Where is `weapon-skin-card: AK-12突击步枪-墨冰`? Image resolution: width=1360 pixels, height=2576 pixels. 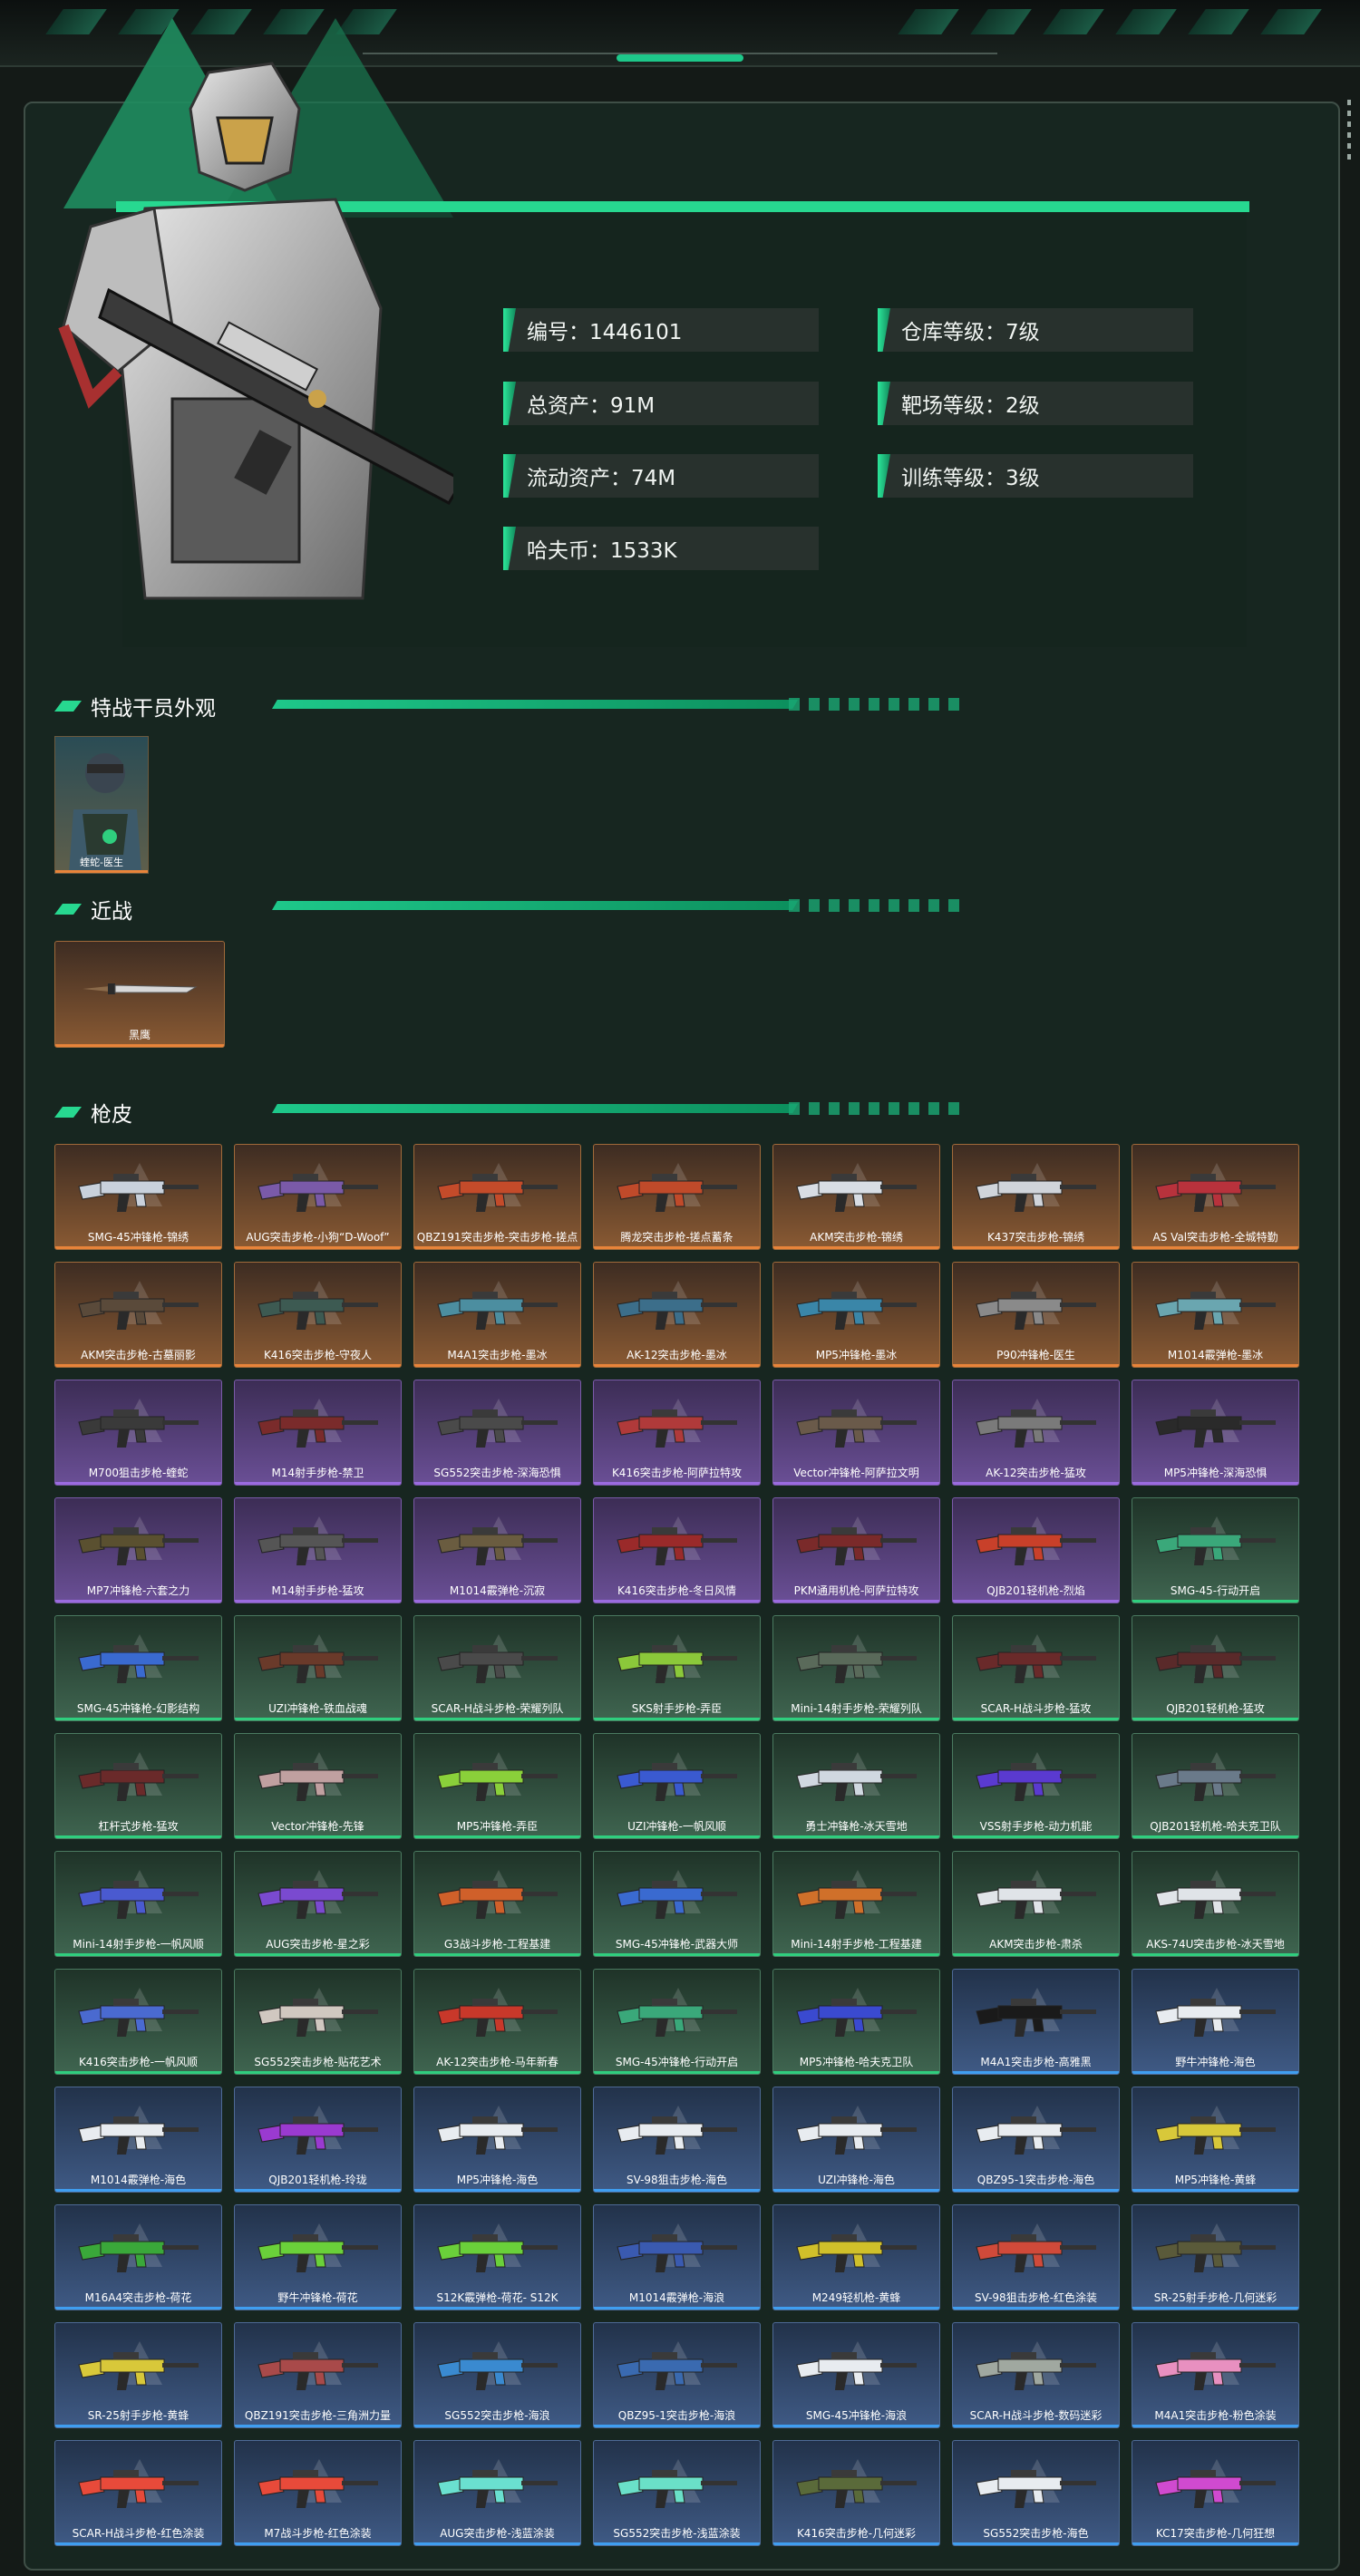
weapon-skin-card: AK-12突击步枪-墨冰 is located at coordinates (677, 1315).